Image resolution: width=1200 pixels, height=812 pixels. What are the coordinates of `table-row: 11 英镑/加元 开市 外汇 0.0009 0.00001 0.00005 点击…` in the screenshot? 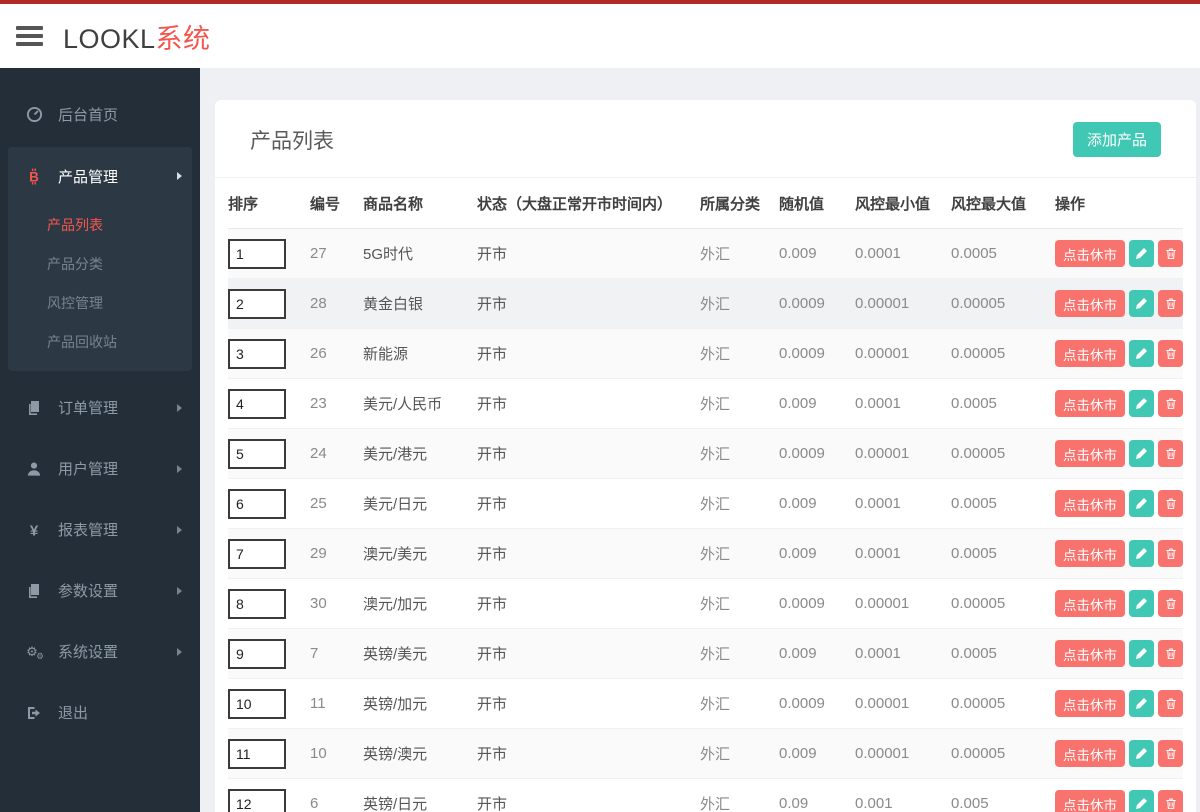 It's located at (705, 704).